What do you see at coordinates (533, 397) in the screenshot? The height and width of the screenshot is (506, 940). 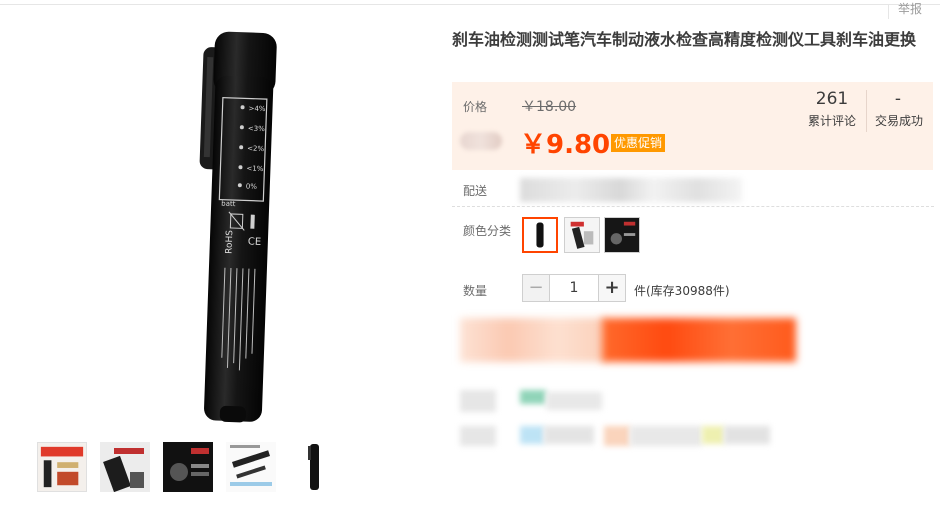 I see `service-badge-blurred` at bounding box center [533, 397].